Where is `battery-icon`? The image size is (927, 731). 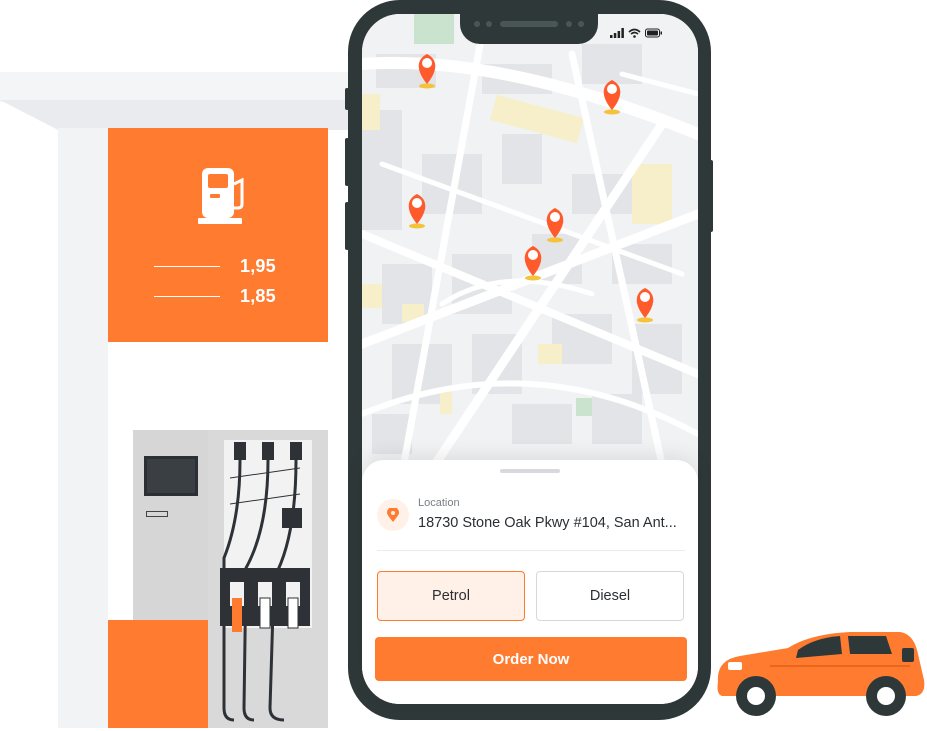 battery-icon is located at coordinates (653, 33).